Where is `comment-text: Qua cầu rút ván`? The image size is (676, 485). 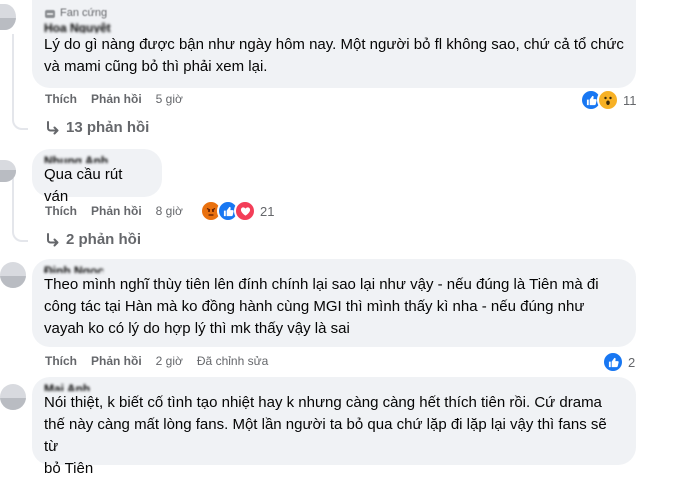 comment-text: Qua cầu rút ván is located at coordinates (83, 185).